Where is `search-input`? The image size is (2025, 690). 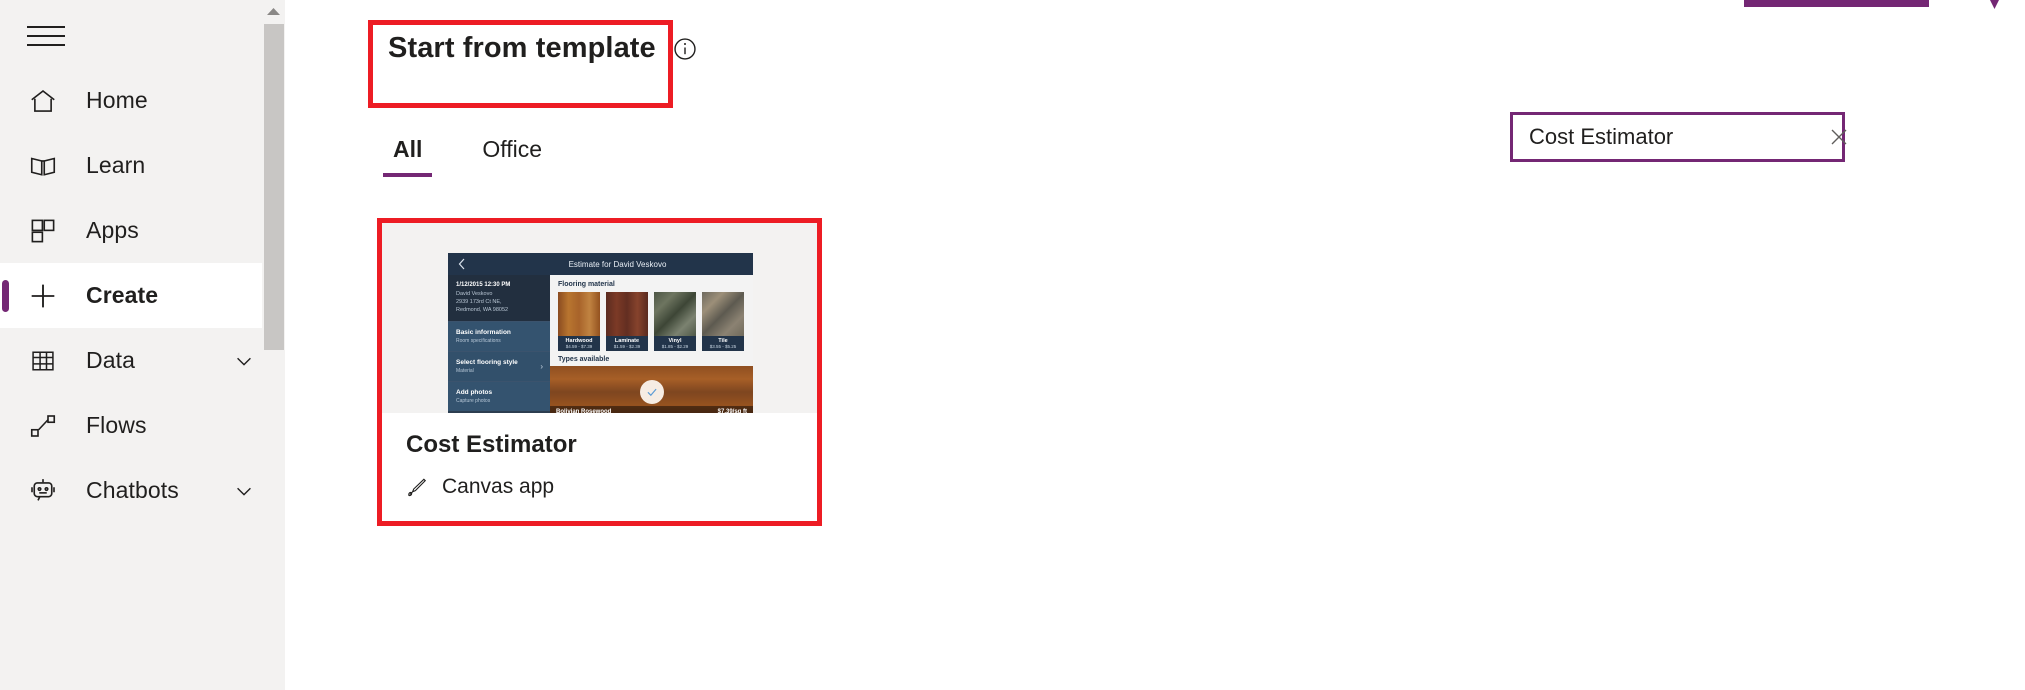
search-input is located at coordinates (1670, 137).